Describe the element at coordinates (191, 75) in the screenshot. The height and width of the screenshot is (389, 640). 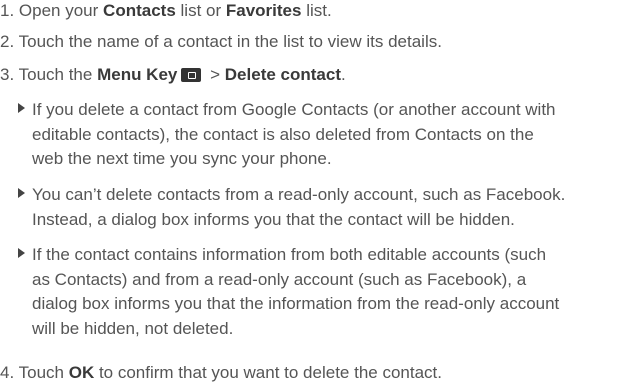
I see `menu-key-icon` at that location.